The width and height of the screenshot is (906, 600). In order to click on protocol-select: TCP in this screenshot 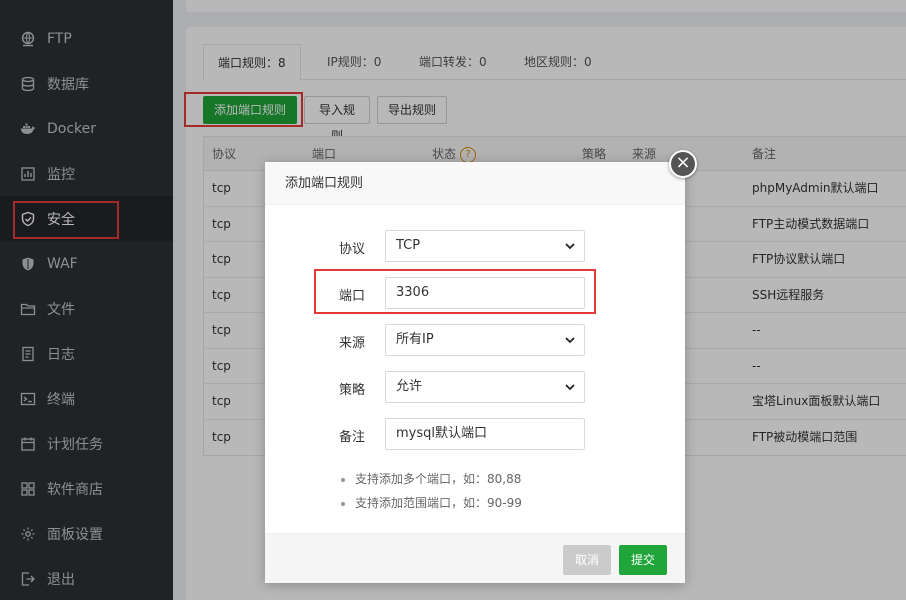, I will do `click(485, 246)`.